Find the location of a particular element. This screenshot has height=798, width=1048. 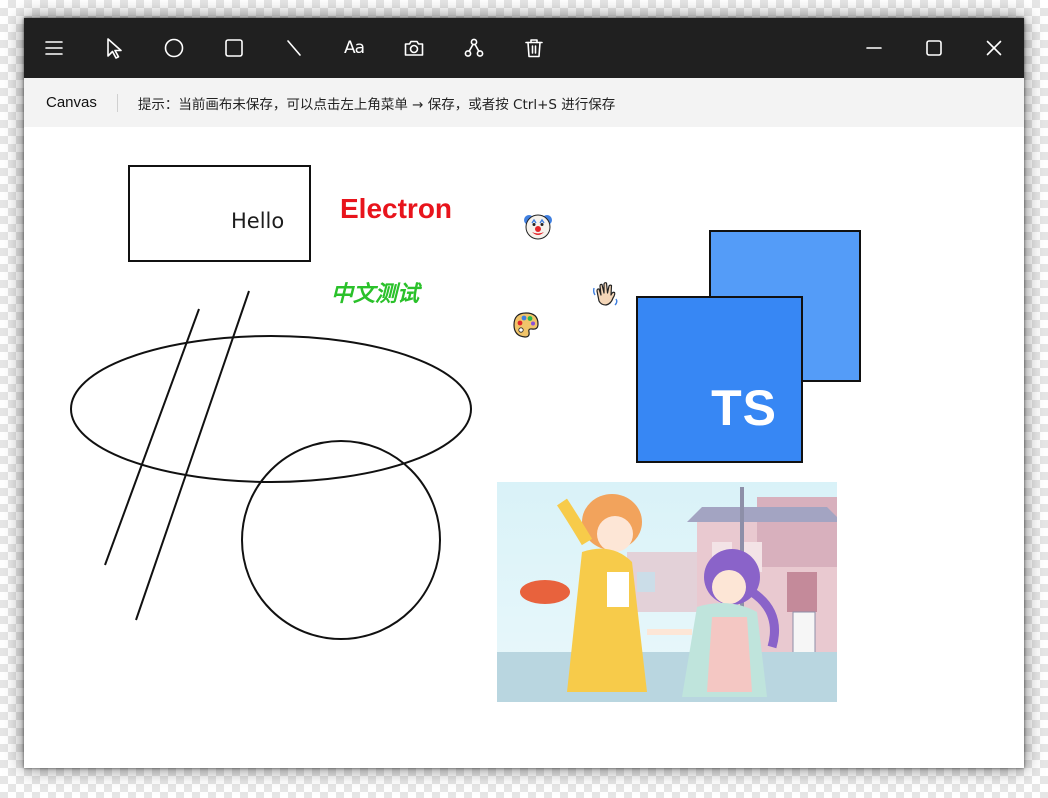

trash-icon is located at coordinates (534, 48).